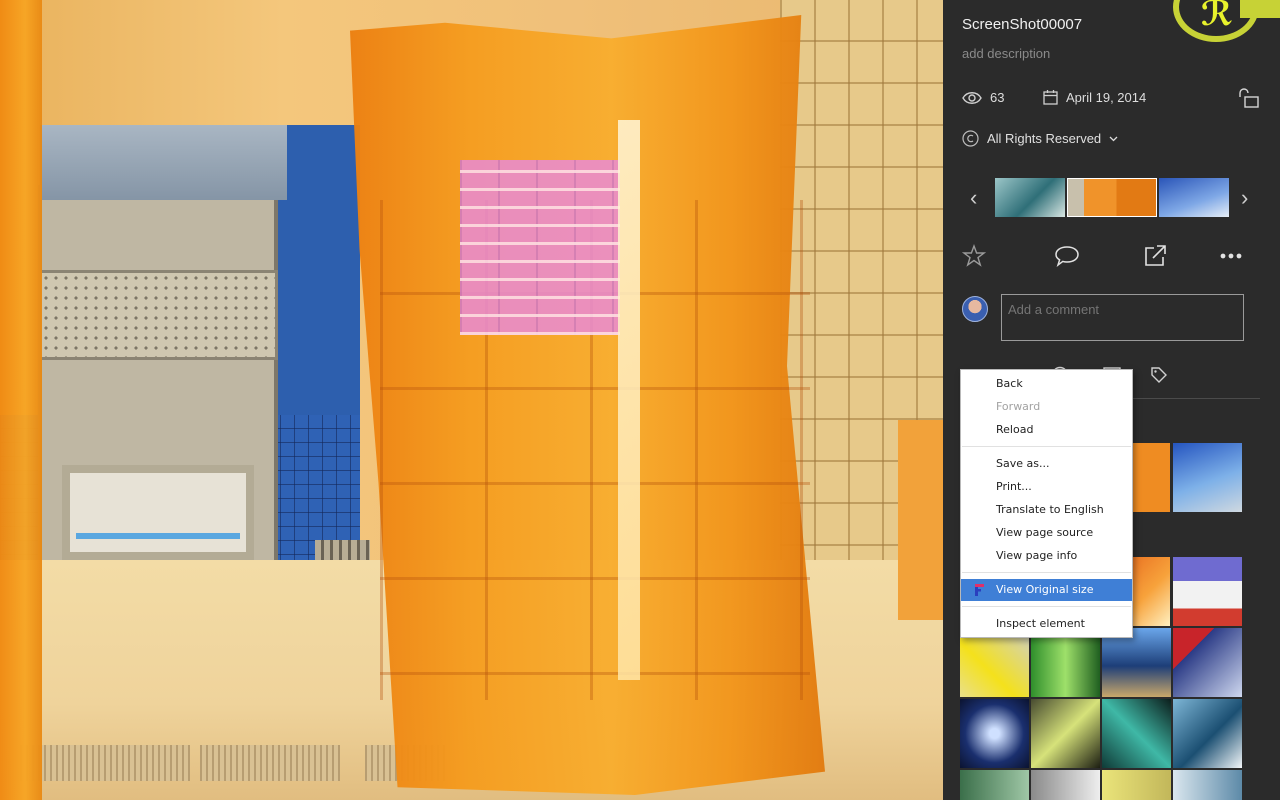 The width and height of the screenshot is (1280, 800). I want to click on share-icon, so click(1155, 256).